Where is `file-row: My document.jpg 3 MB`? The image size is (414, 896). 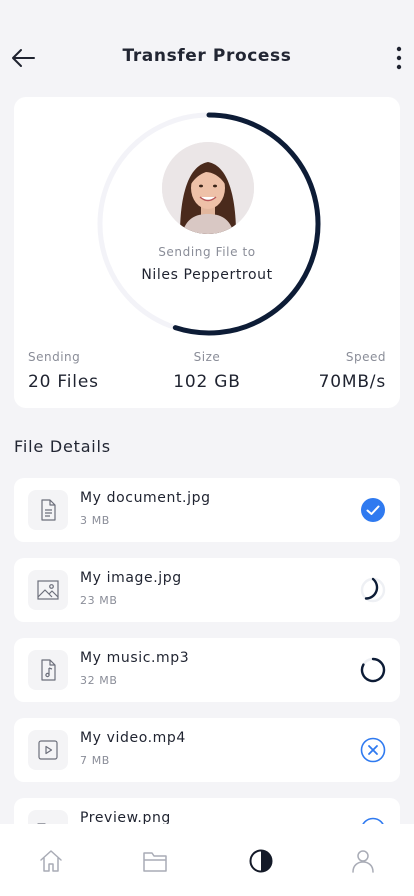
file-row: My document.jpg 3 MB is located at coordinates (207, 510).